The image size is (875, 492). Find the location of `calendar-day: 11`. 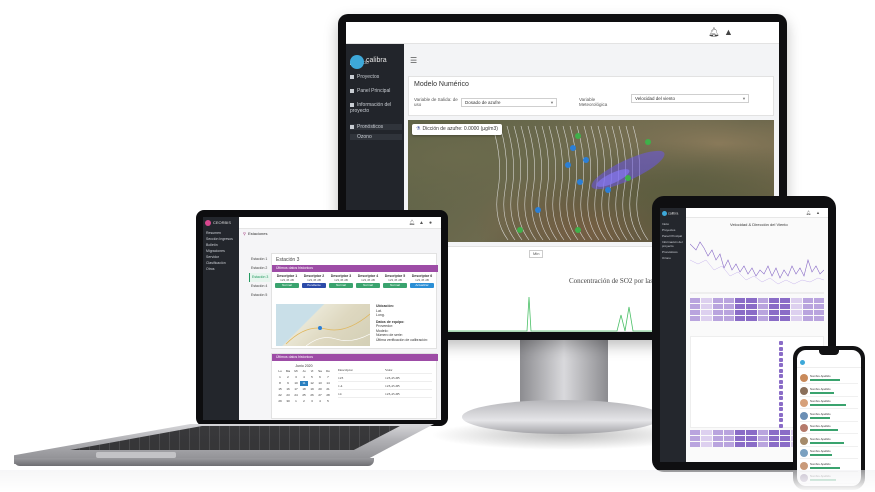

calendar-day: 11 is located at coordinates (304, 383).